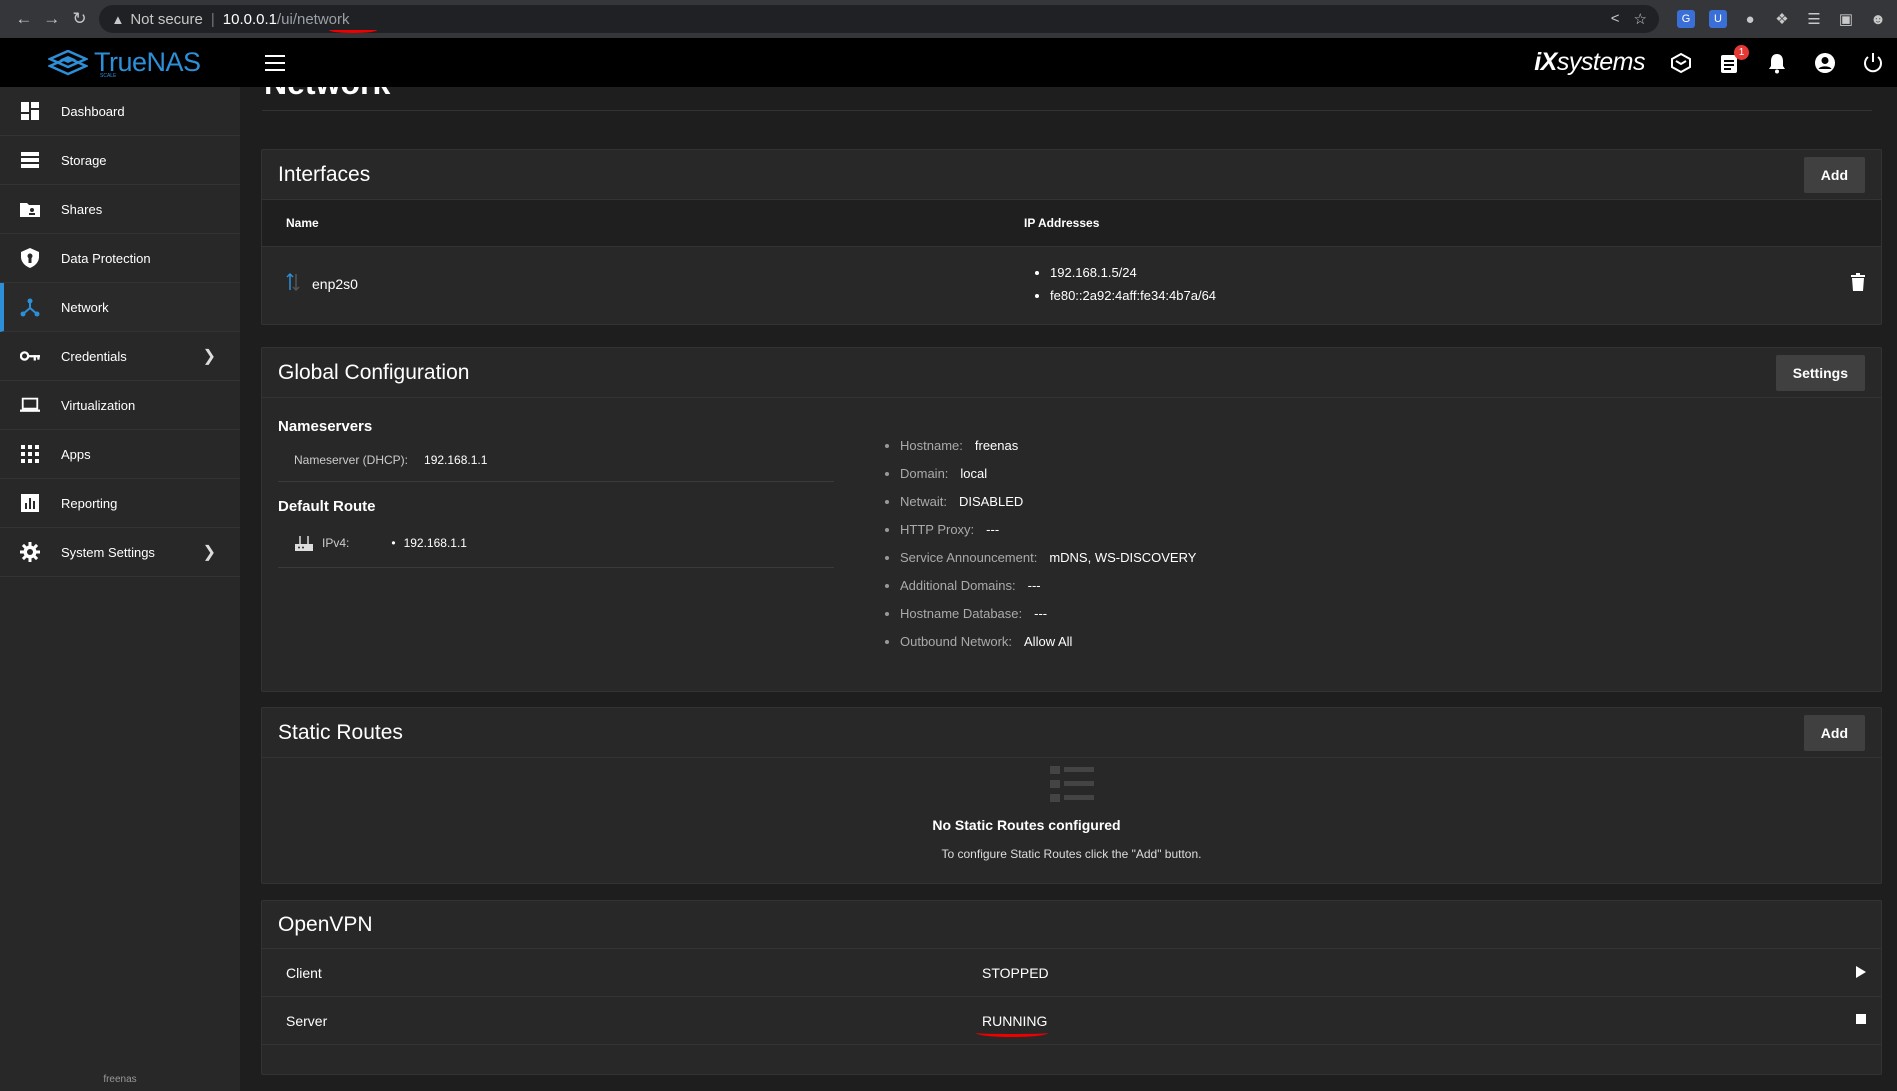  Describe the element at coordinates (1820, 372) in the screenshot. I see `settings-button: Settings` at that location.